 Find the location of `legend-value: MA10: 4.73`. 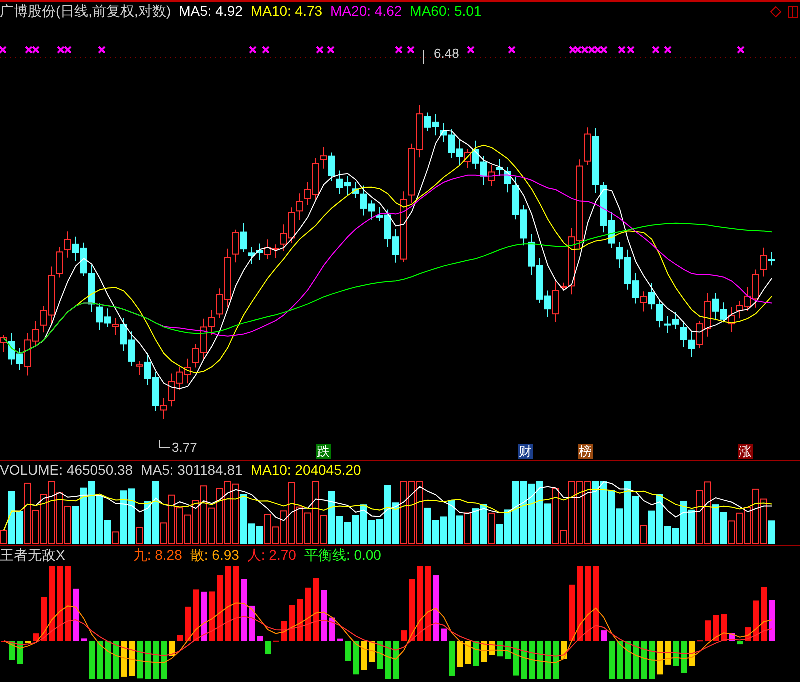

legend-value: MA10: 4.73 is located at coordinates (286, 11).